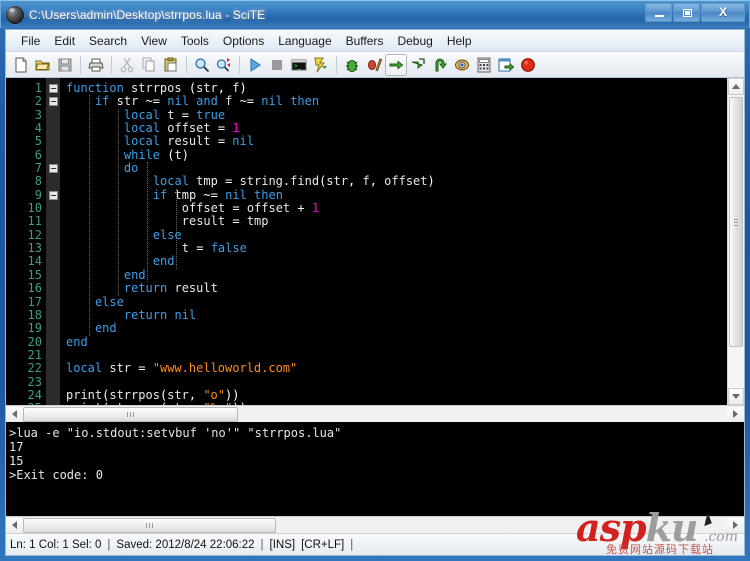 This screenshot has width=750, height=561. What do you see at coordinates (243, 88) in the screenshot?
I see `code-token: )` at bounding box center [243, 88].